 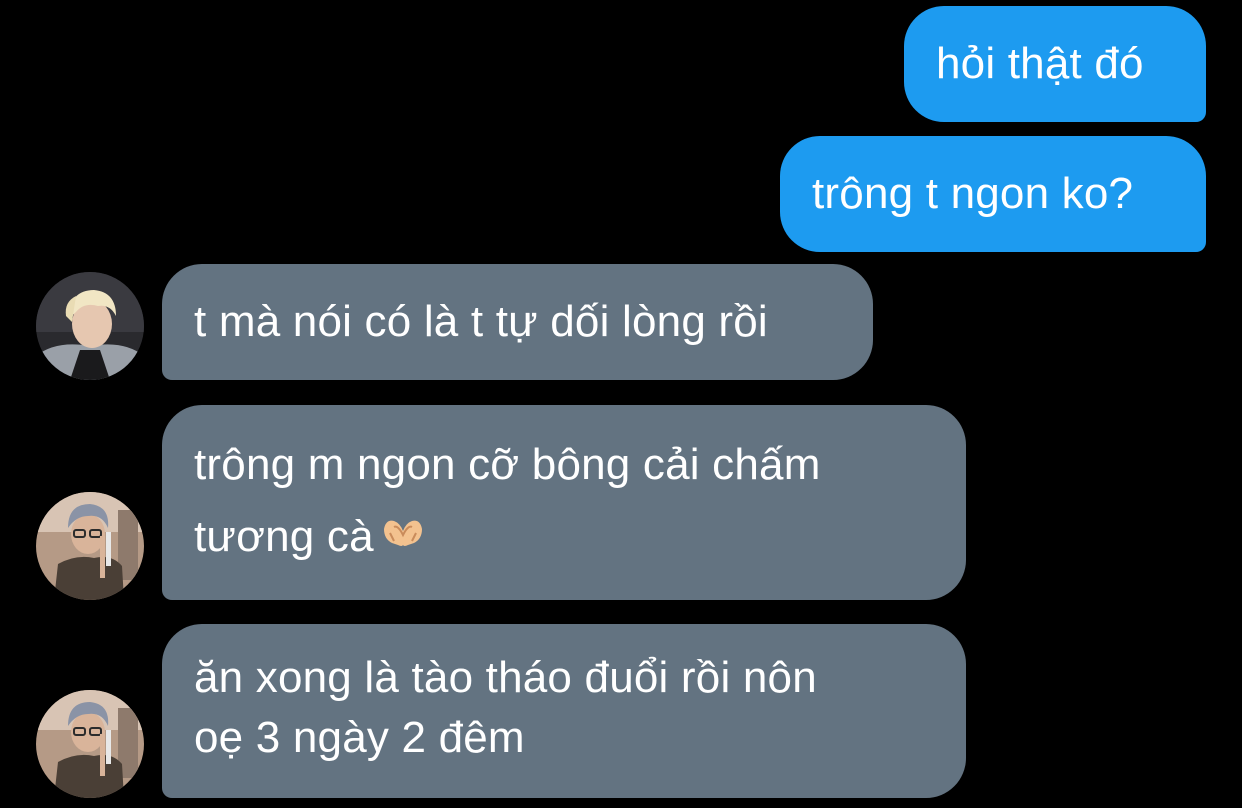 I want to click on message-text-line: oẹ 3 ngày 2 đêm, so click(x=359, y=737).